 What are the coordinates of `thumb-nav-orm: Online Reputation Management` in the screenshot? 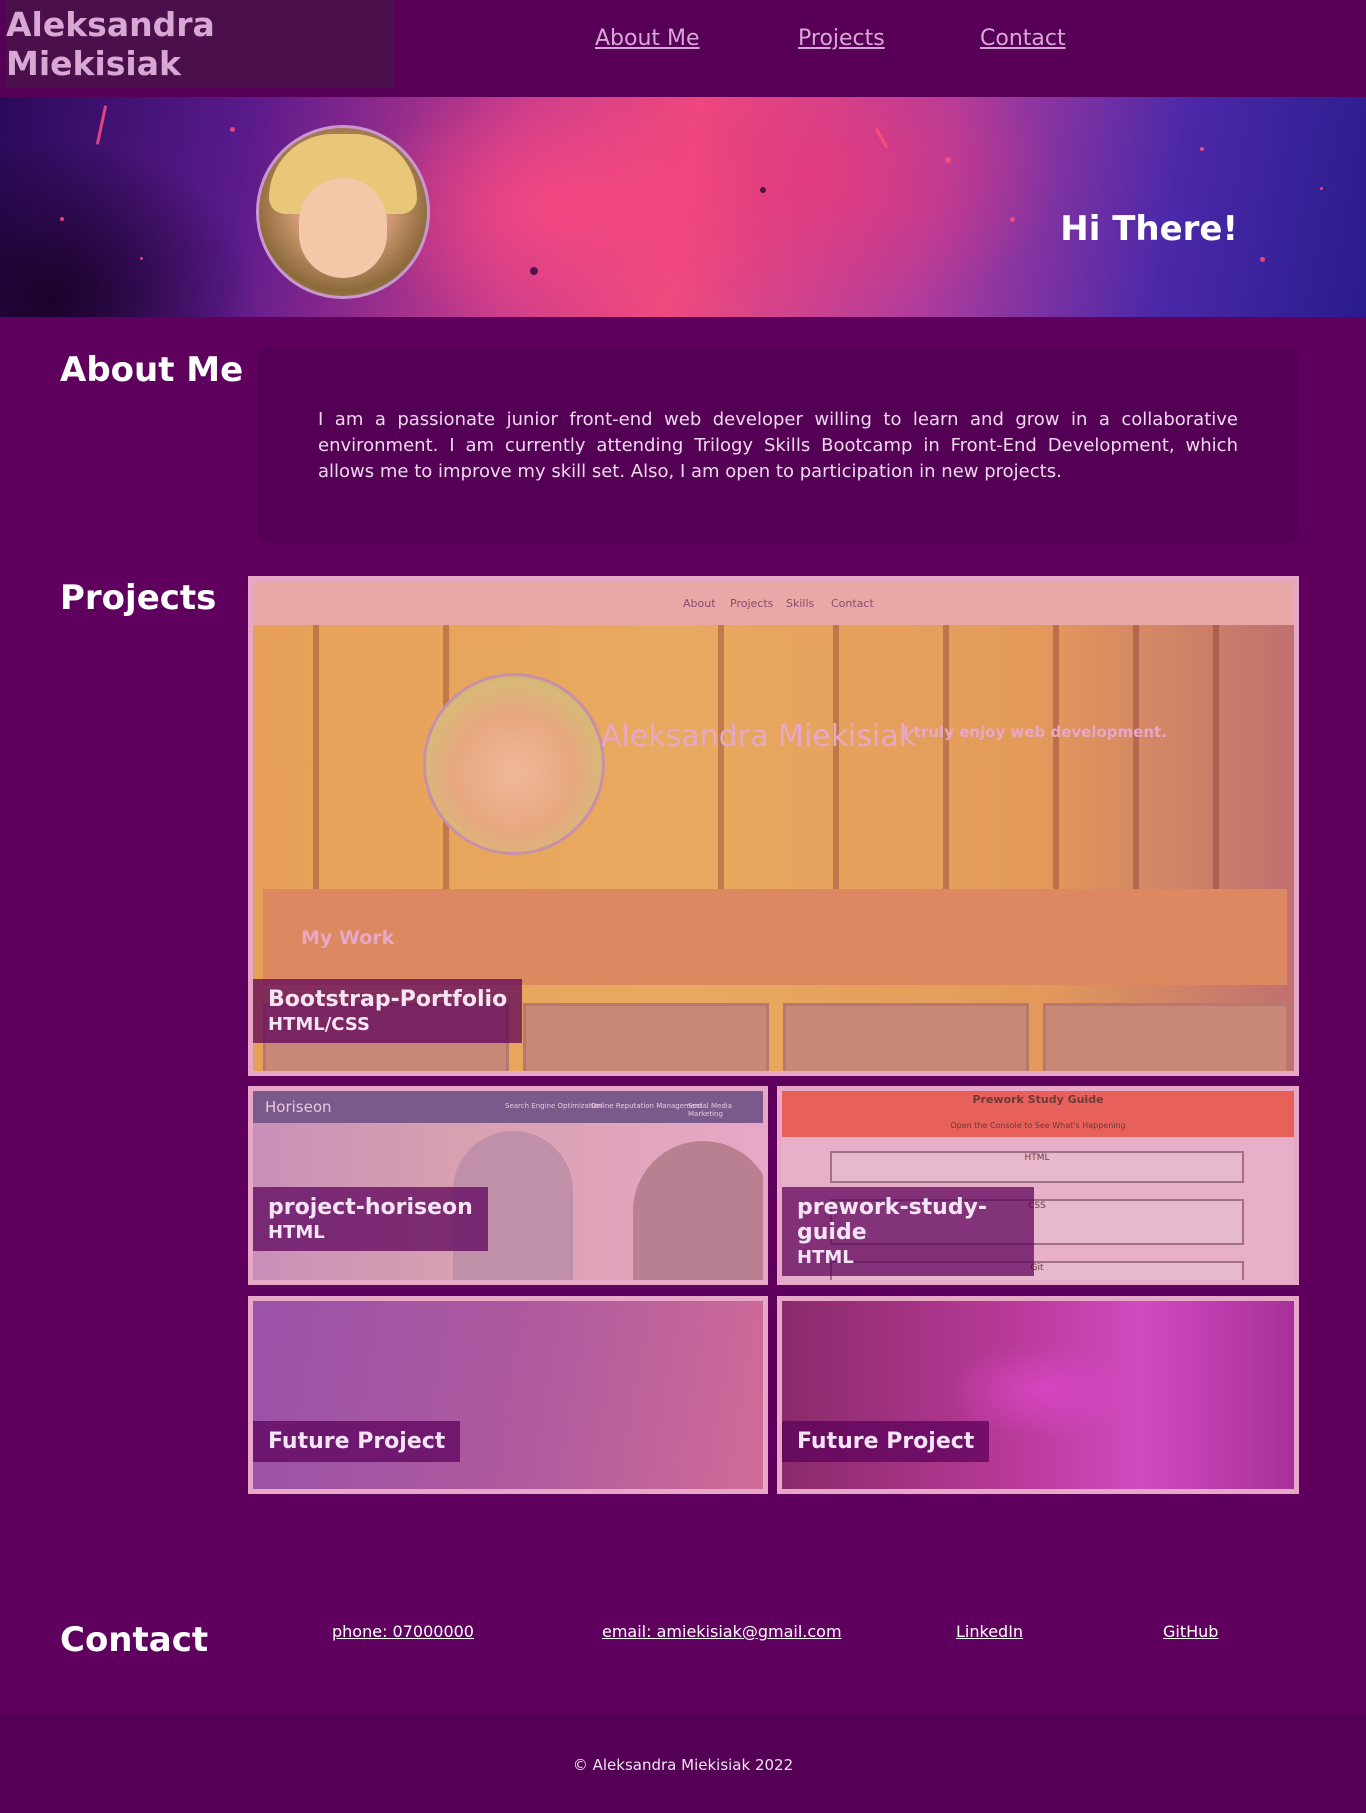 It's located at (647, 1106).